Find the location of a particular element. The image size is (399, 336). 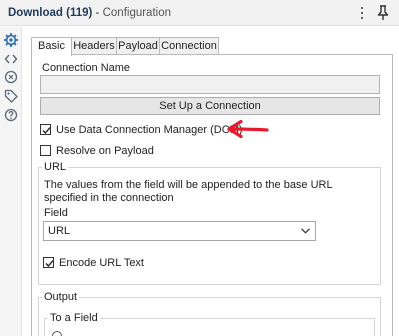

use-dcm-label: Use Data Connection Manager (DCM) is located at coordinates (149, 130).